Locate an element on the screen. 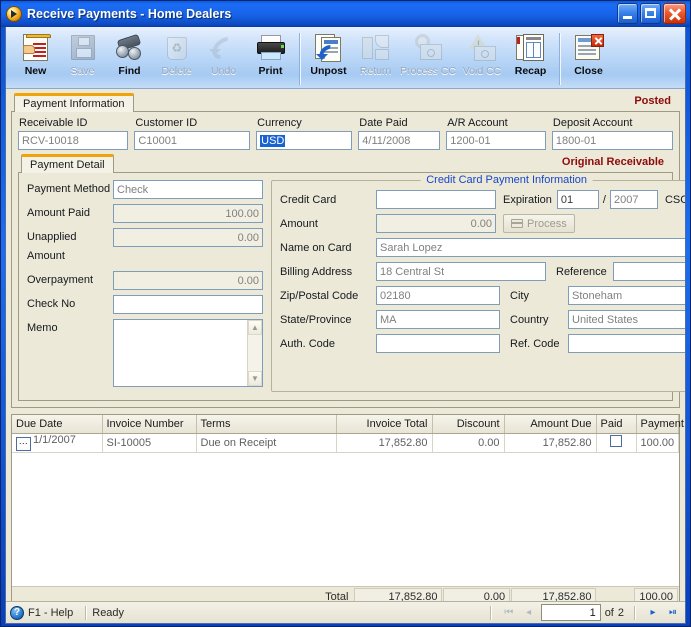  toolbar-new-label: New is located at coordinates (35, 71).